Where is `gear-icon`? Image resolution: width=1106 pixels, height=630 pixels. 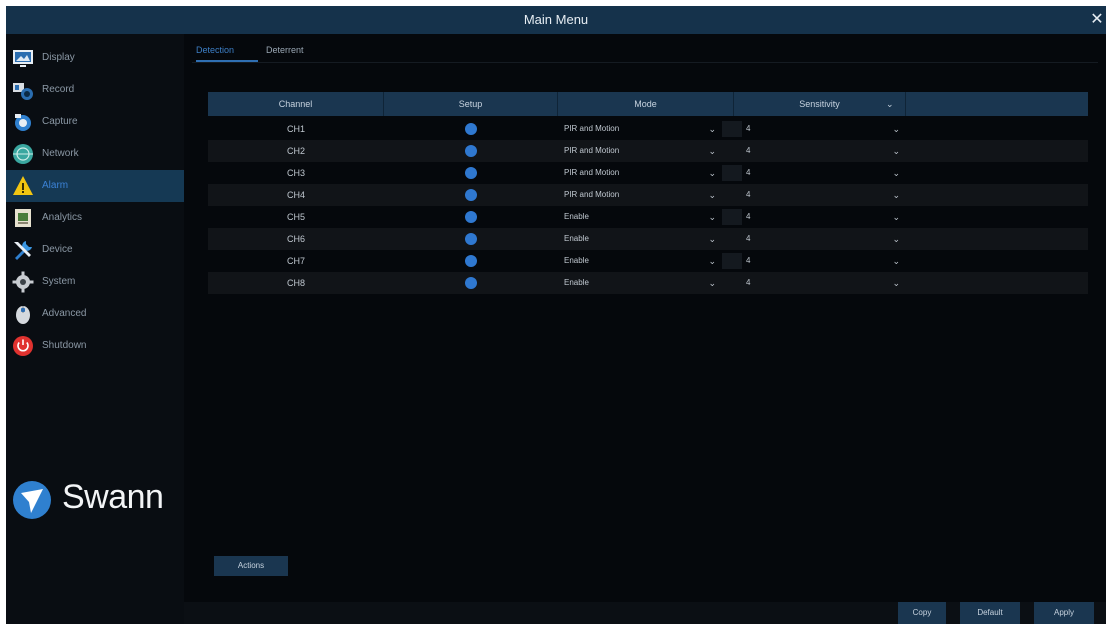
gear-icon is located at coordinates (23, 282).